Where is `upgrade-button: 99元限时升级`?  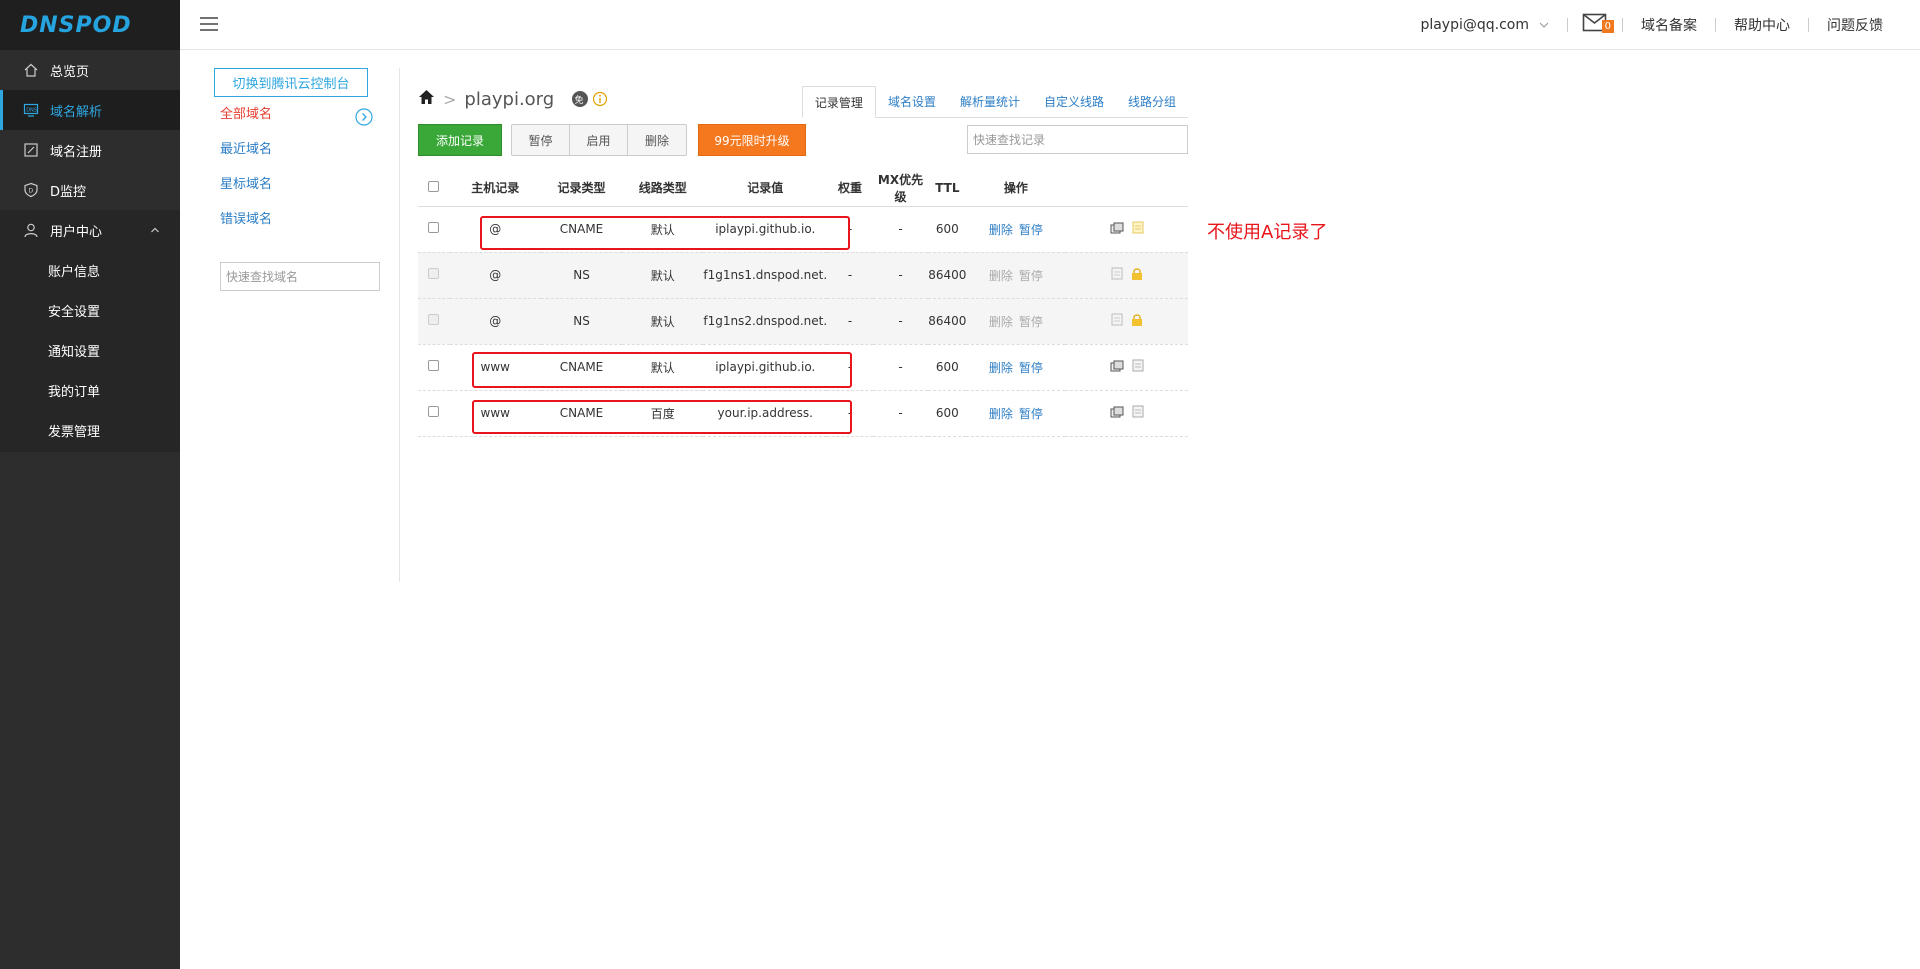 upgrade-button: 99元限时升级 is located at coordinates (752, 140).